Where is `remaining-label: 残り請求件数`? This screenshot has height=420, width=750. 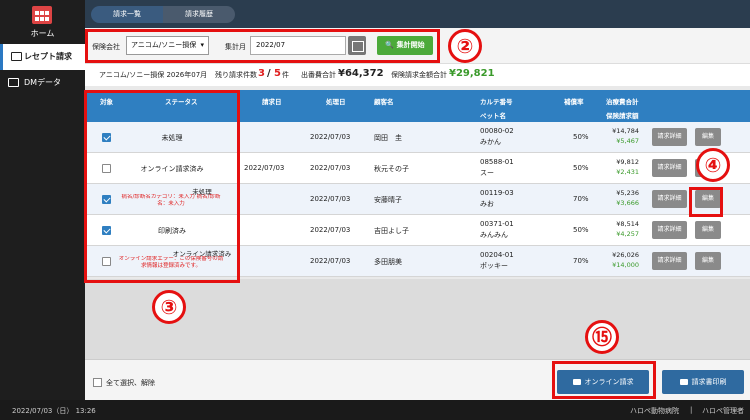 remaining-label: 残り請求件数 is located at coordinates (236, 75).